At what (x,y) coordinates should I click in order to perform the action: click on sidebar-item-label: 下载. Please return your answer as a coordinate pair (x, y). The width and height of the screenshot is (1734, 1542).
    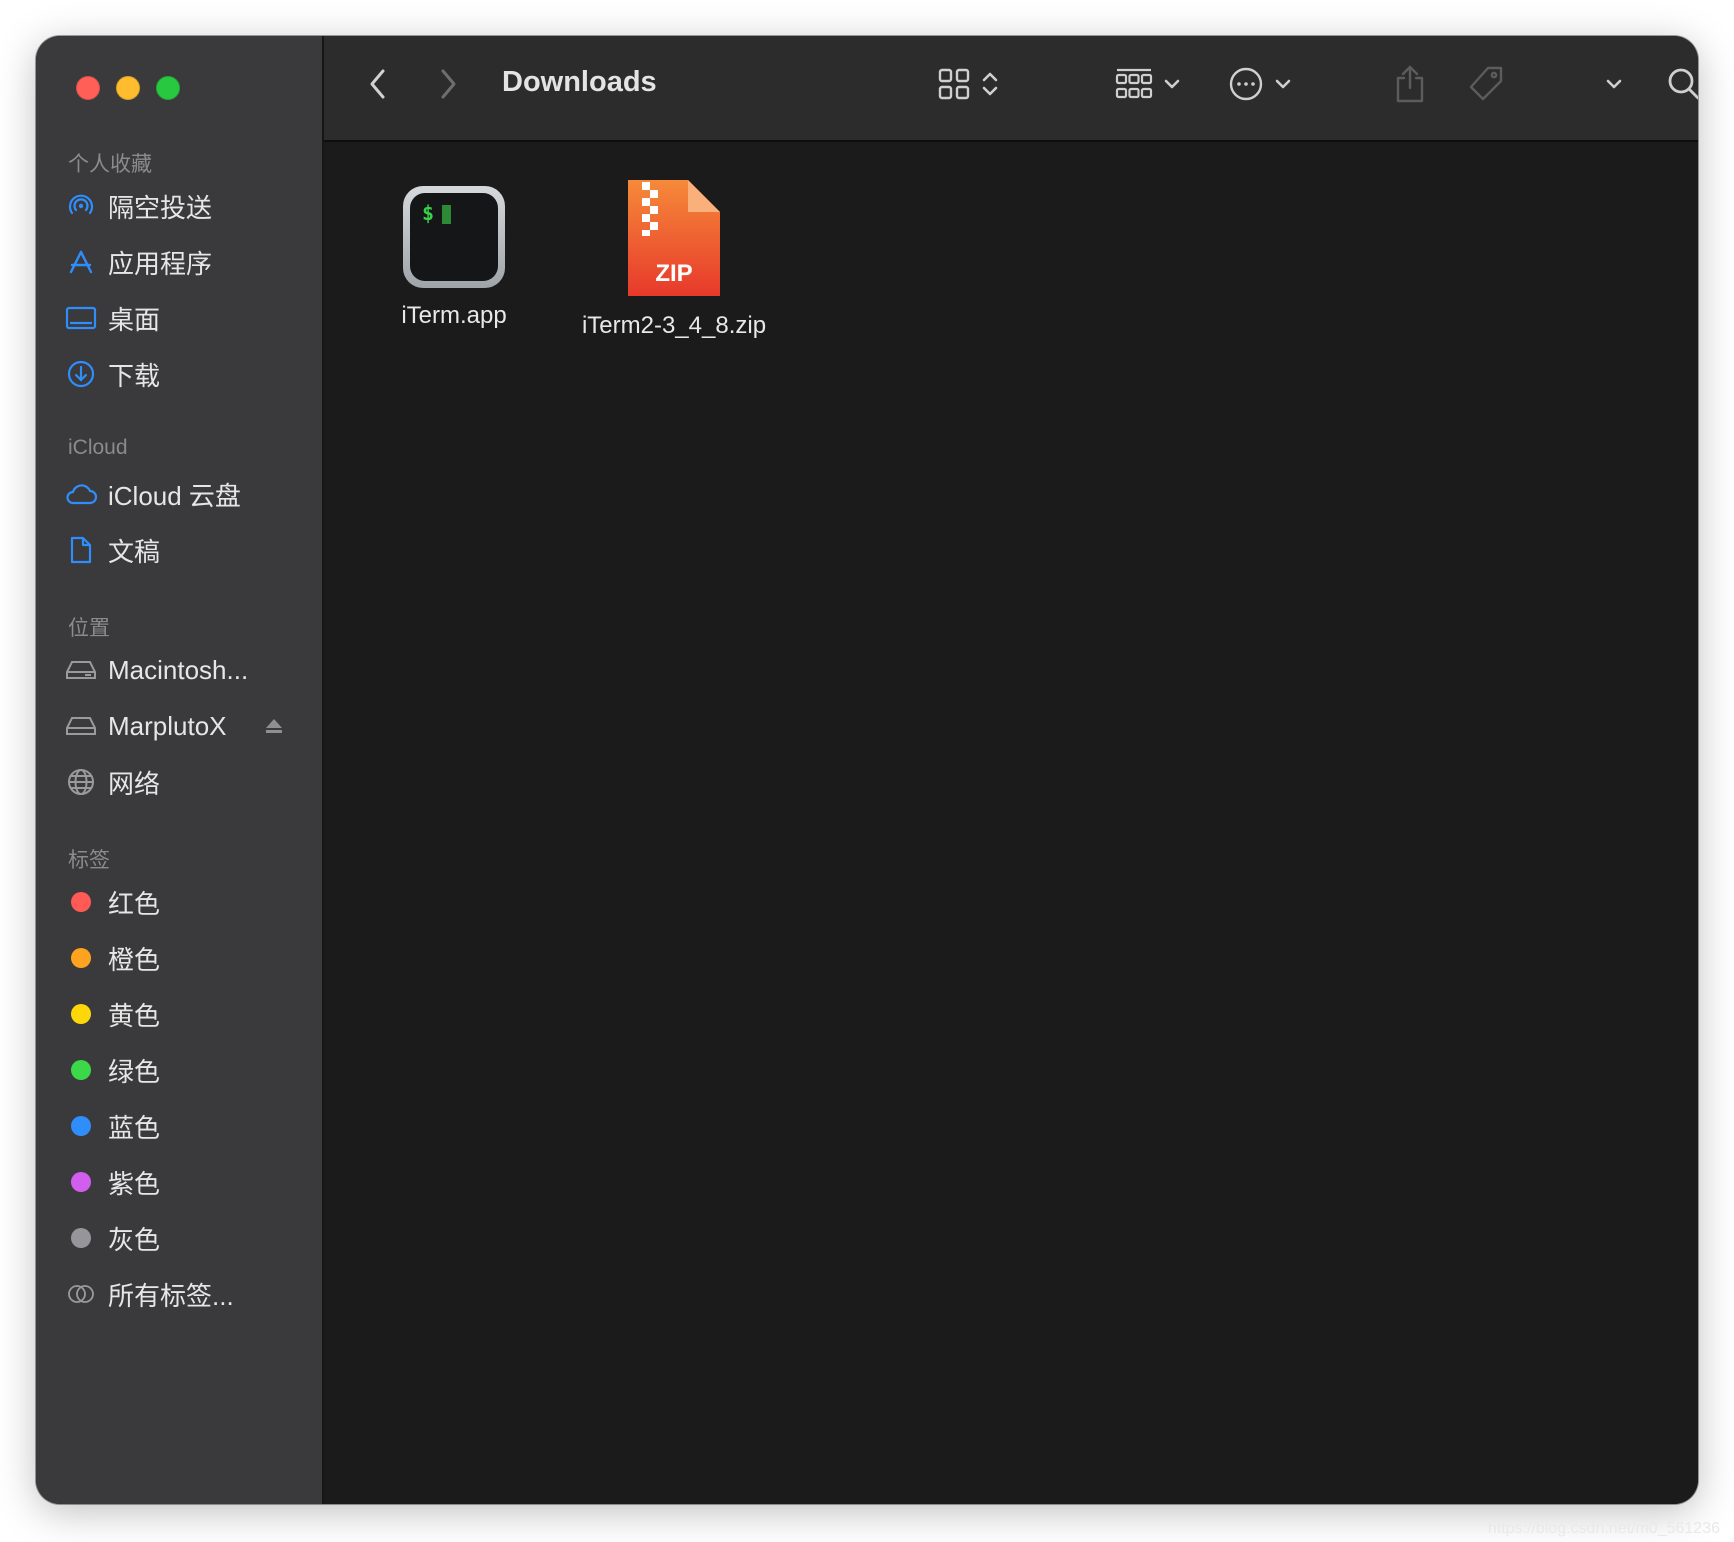
    Looking at the image, I should click on (134, 375).